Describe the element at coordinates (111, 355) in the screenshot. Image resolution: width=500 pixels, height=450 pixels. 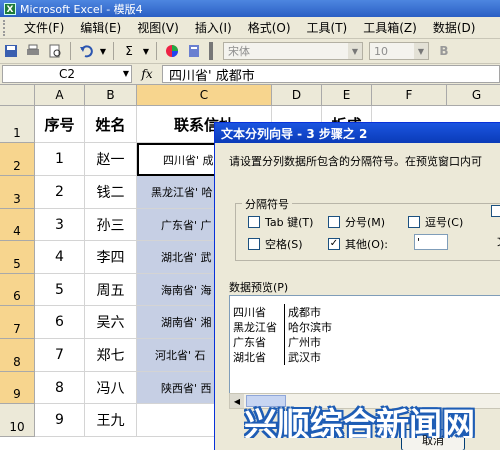
I see `table-cell-name: 郑七` at that location.